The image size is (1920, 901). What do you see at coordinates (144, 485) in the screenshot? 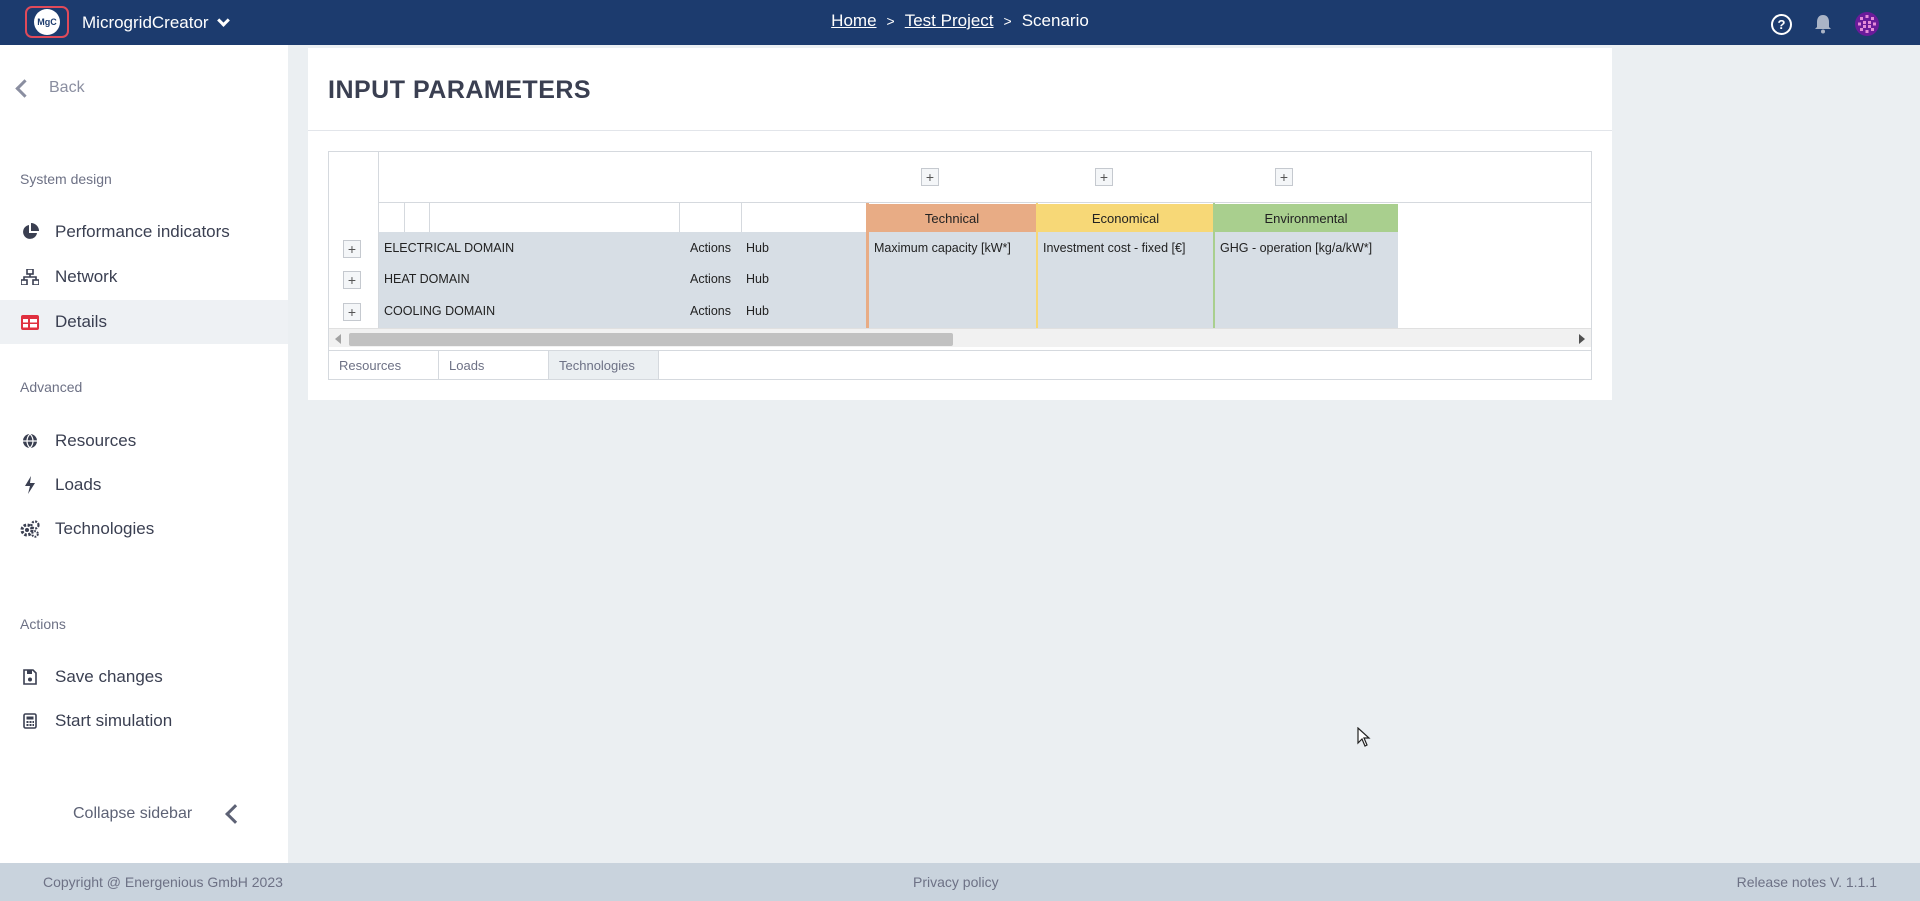
I see `sidebar-item-loads: Loads` at bounding box center [144, 485].